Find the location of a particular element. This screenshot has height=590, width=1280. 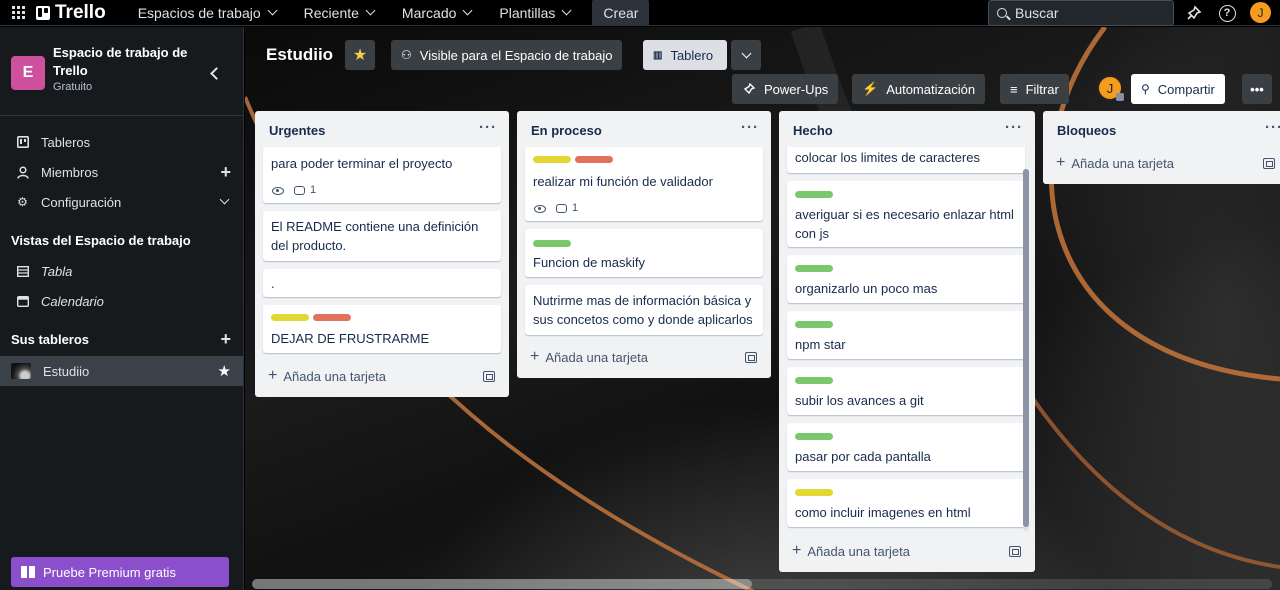

person-icon is located at coordinates (22, 172).